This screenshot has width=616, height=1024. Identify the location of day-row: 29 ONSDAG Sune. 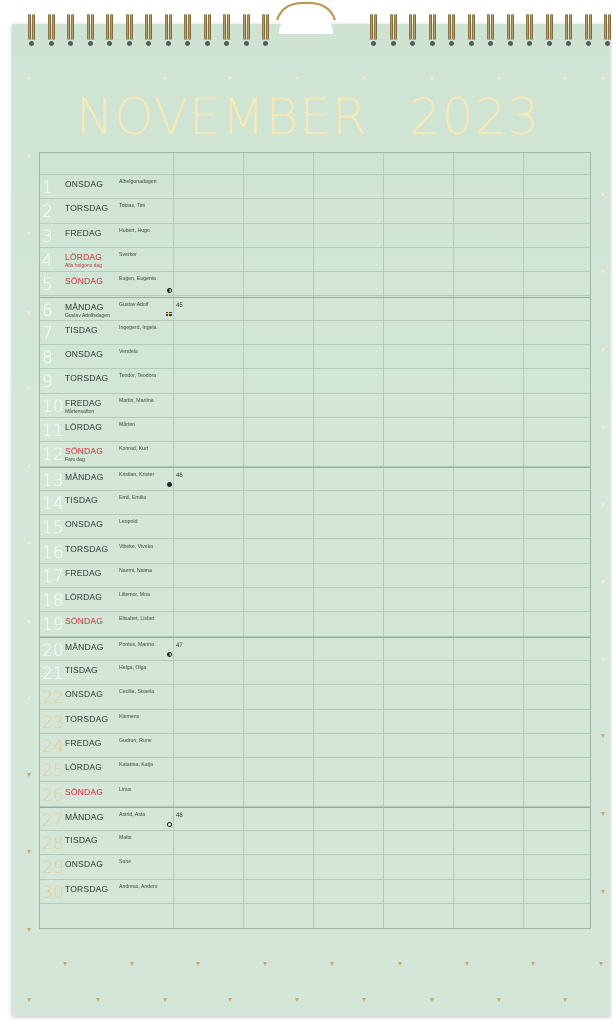
(315, 867).